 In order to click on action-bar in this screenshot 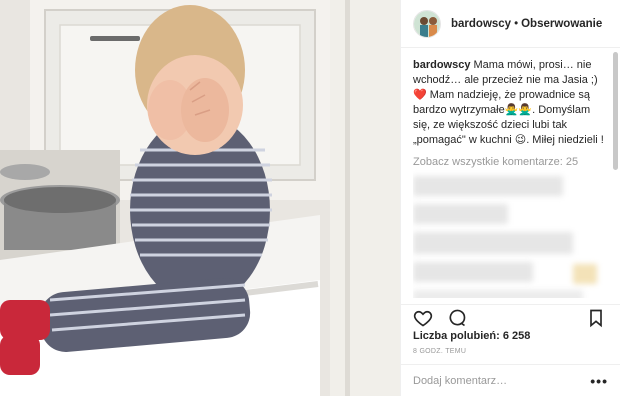, I will do `click(510, 318)`.